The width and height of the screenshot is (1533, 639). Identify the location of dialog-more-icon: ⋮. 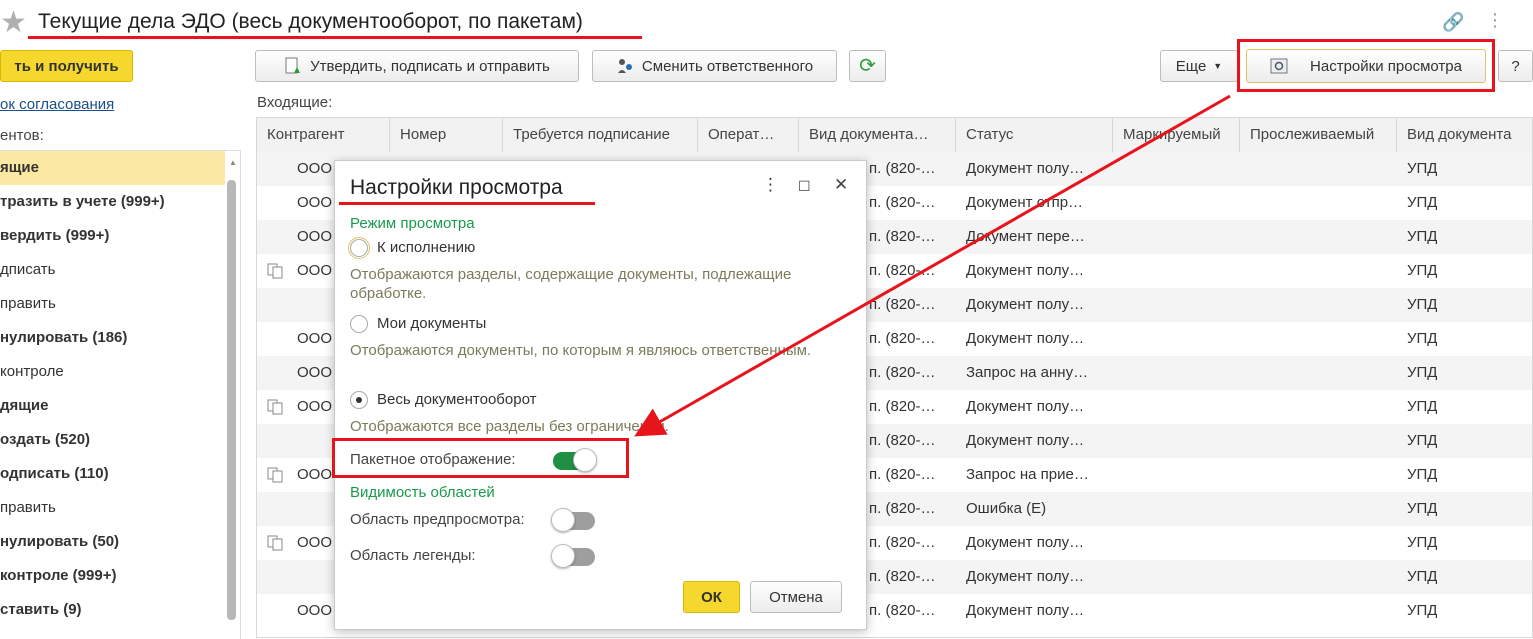
(770, 185).